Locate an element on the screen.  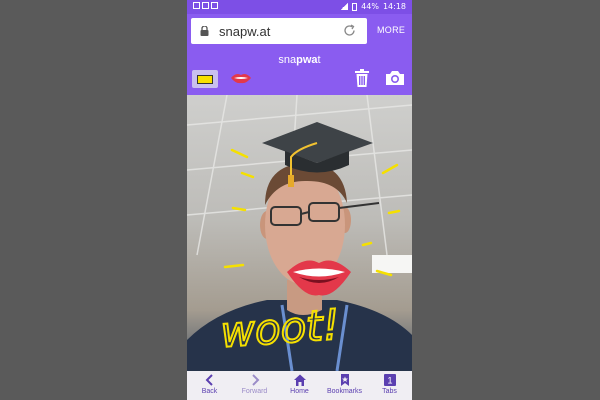
more-button: MORE is located at coordinates (391, 30).